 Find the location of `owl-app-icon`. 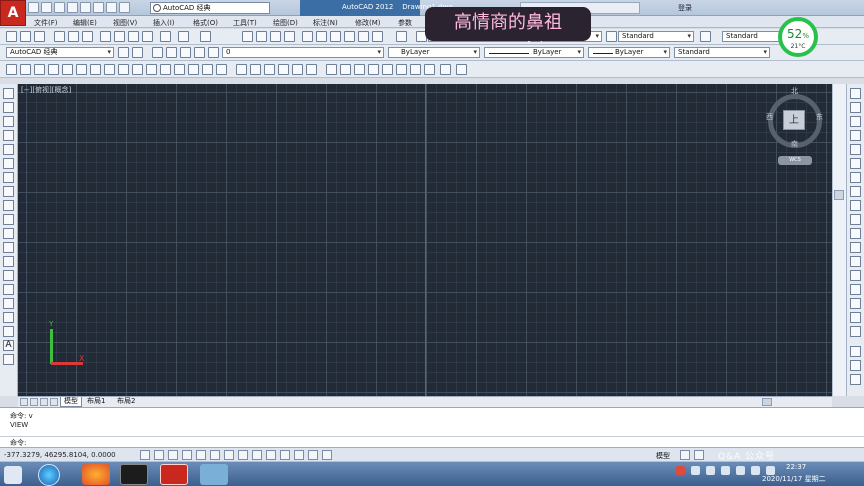

owl-app-icon is located at coordinates (214, 474).